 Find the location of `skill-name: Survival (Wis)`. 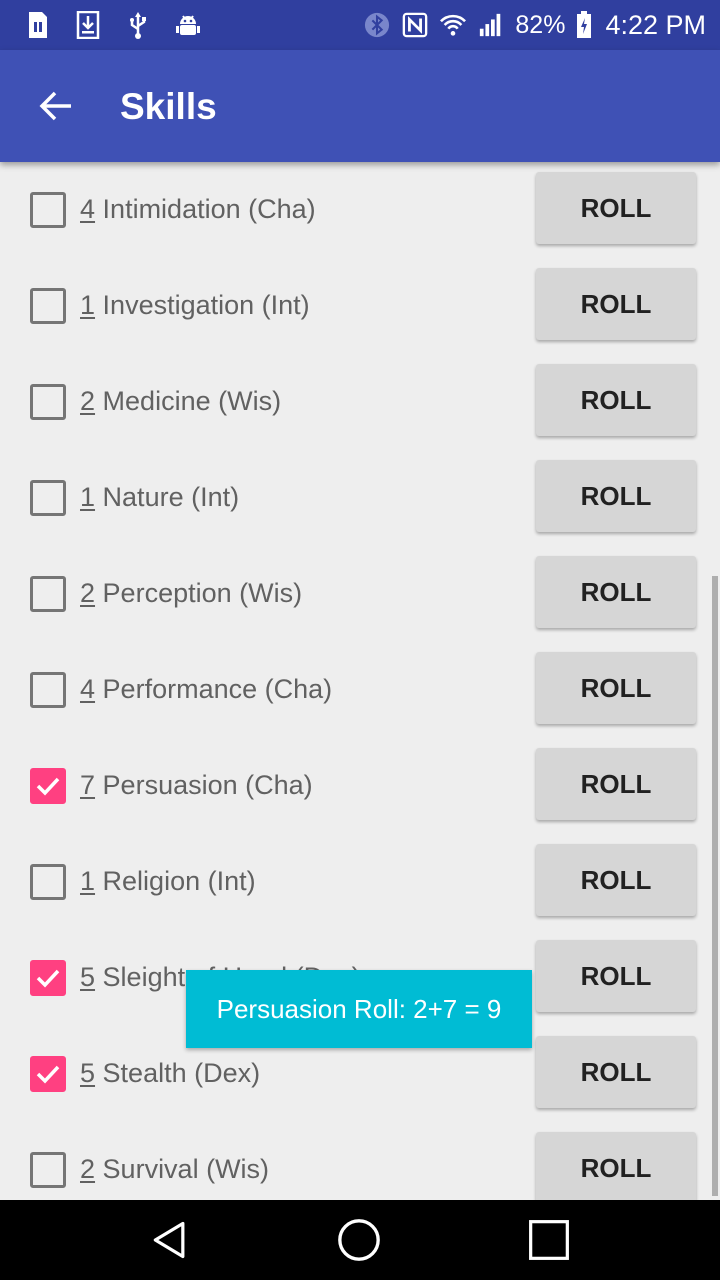

skill-name: Survival (Wis) is located at coordinates (186, 1169).